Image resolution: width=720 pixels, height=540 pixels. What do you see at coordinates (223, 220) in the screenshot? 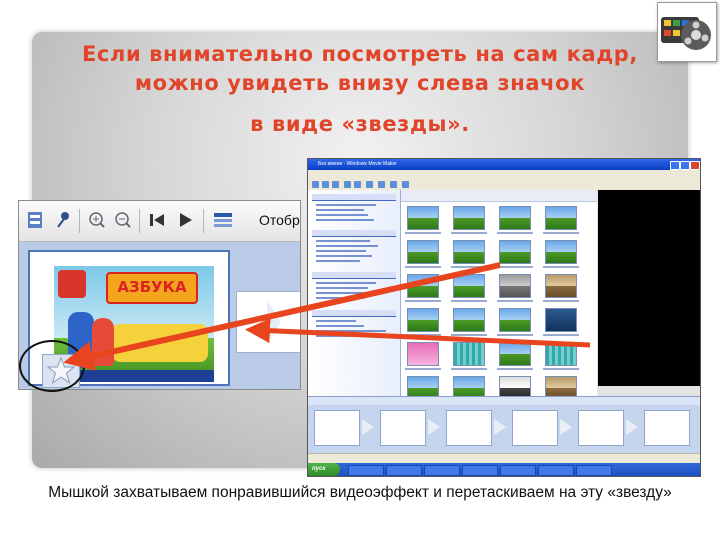
I see `timeline-icon` at bounding box center [223, 220].